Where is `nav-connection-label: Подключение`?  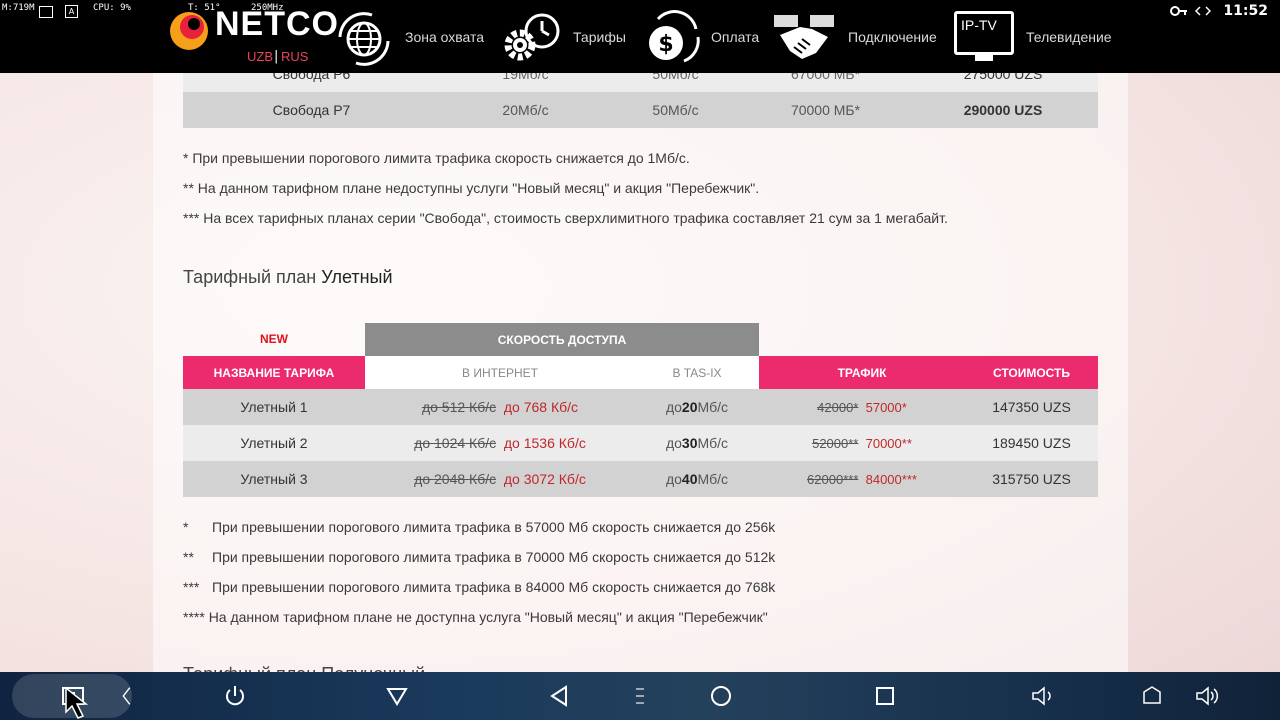 nav-connection-label: Подключение is located at coordinates (892, 36).